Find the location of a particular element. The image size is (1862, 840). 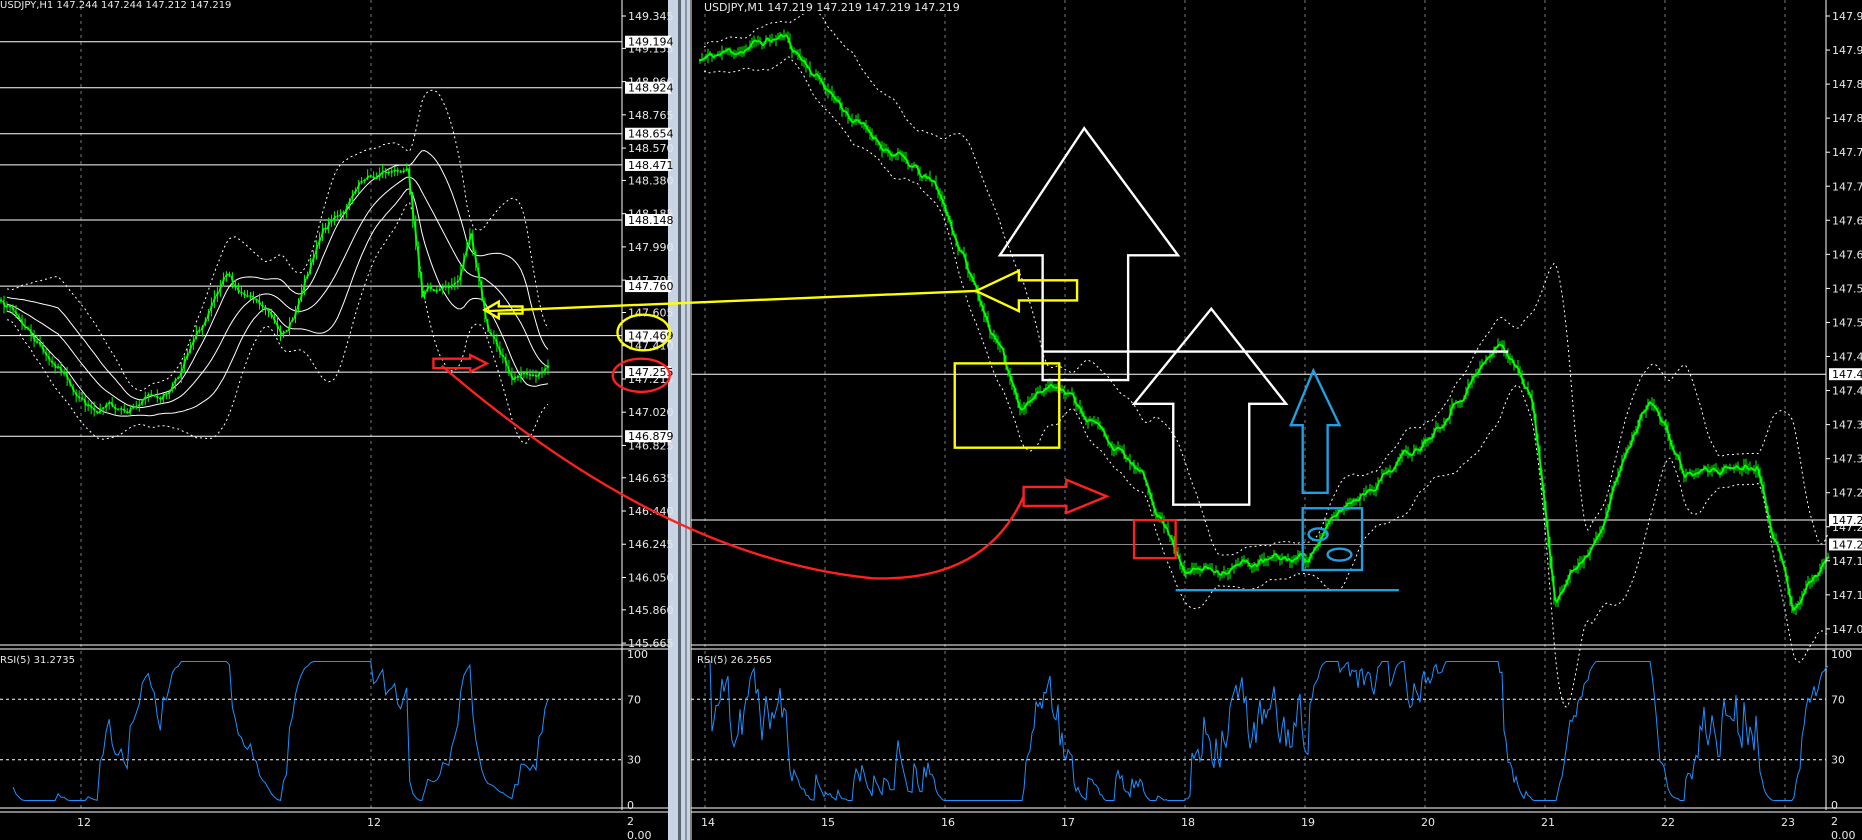

right-rsi-pane: 100 70 30 0 20.00 is located at coordinates (1273, 744).